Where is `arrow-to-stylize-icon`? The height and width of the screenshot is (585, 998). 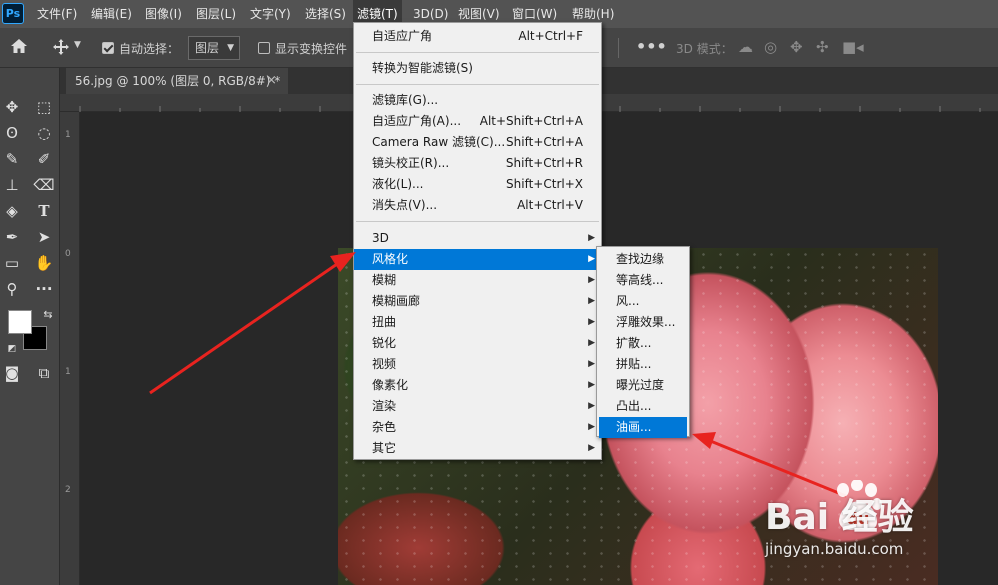
arrow-to-stylize-icon is located at coordinates (252, 323).